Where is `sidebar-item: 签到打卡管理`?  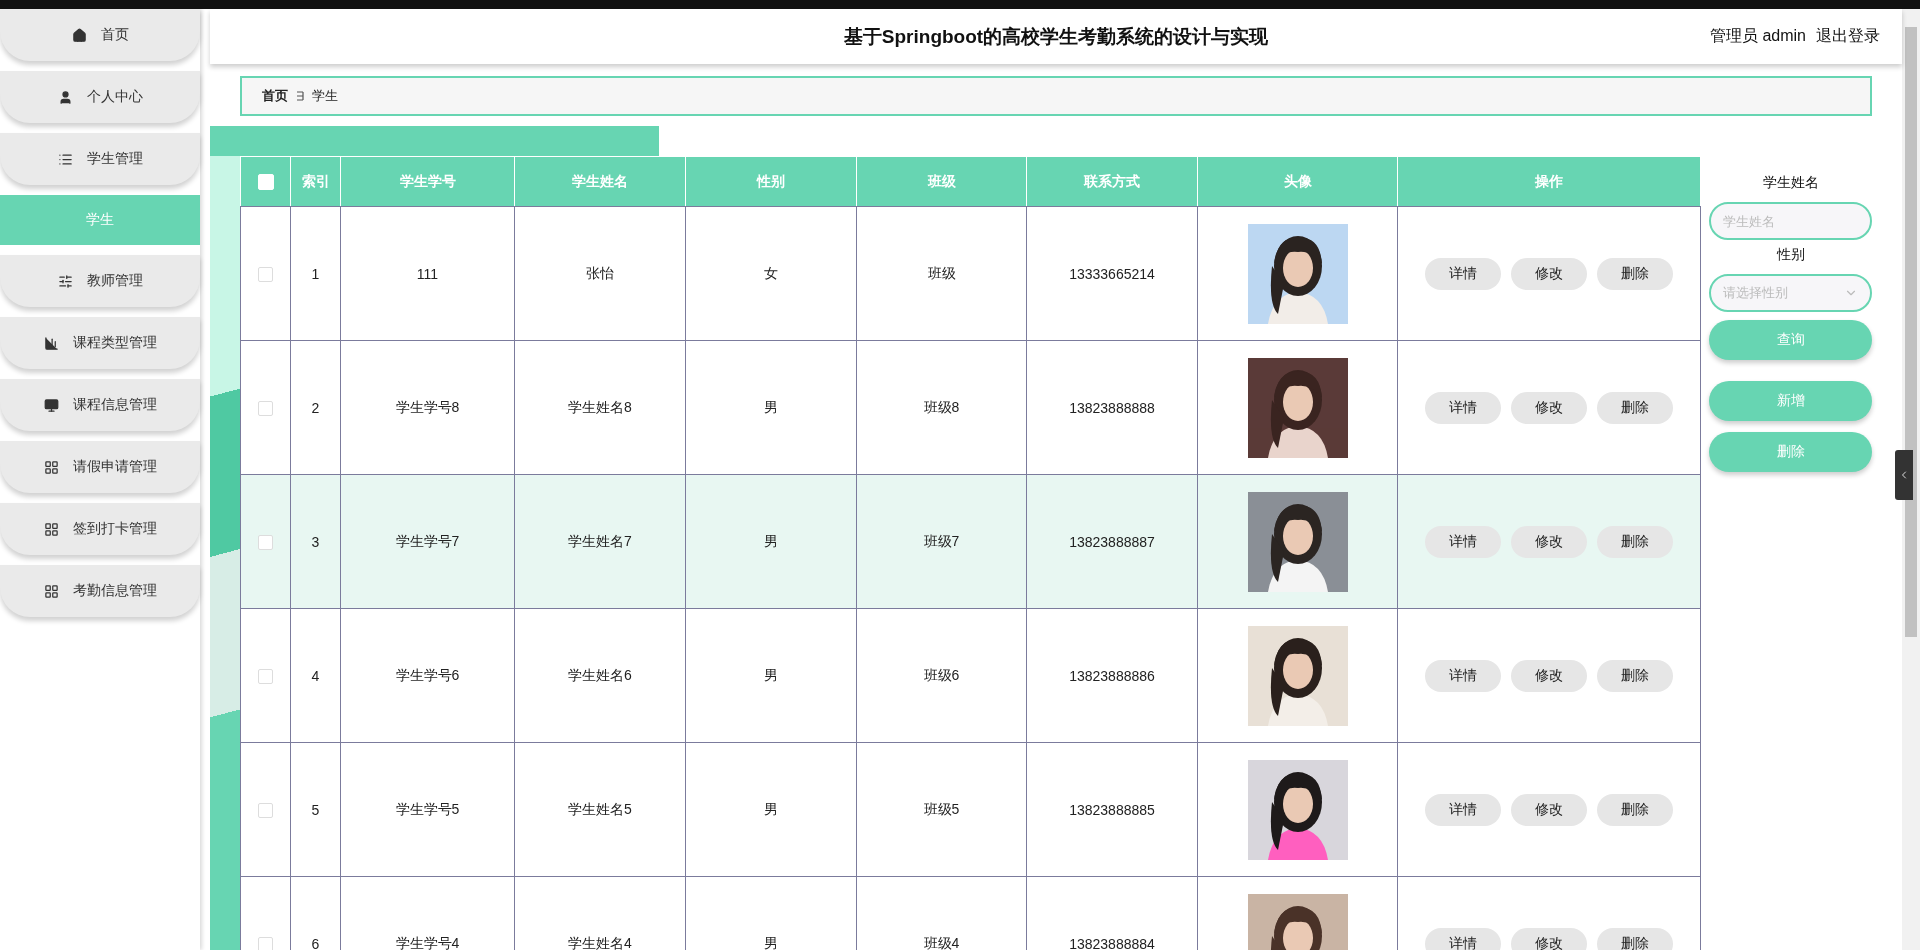
sidebar-item: 签到打卡管理 is located at coordinates (100, 529).